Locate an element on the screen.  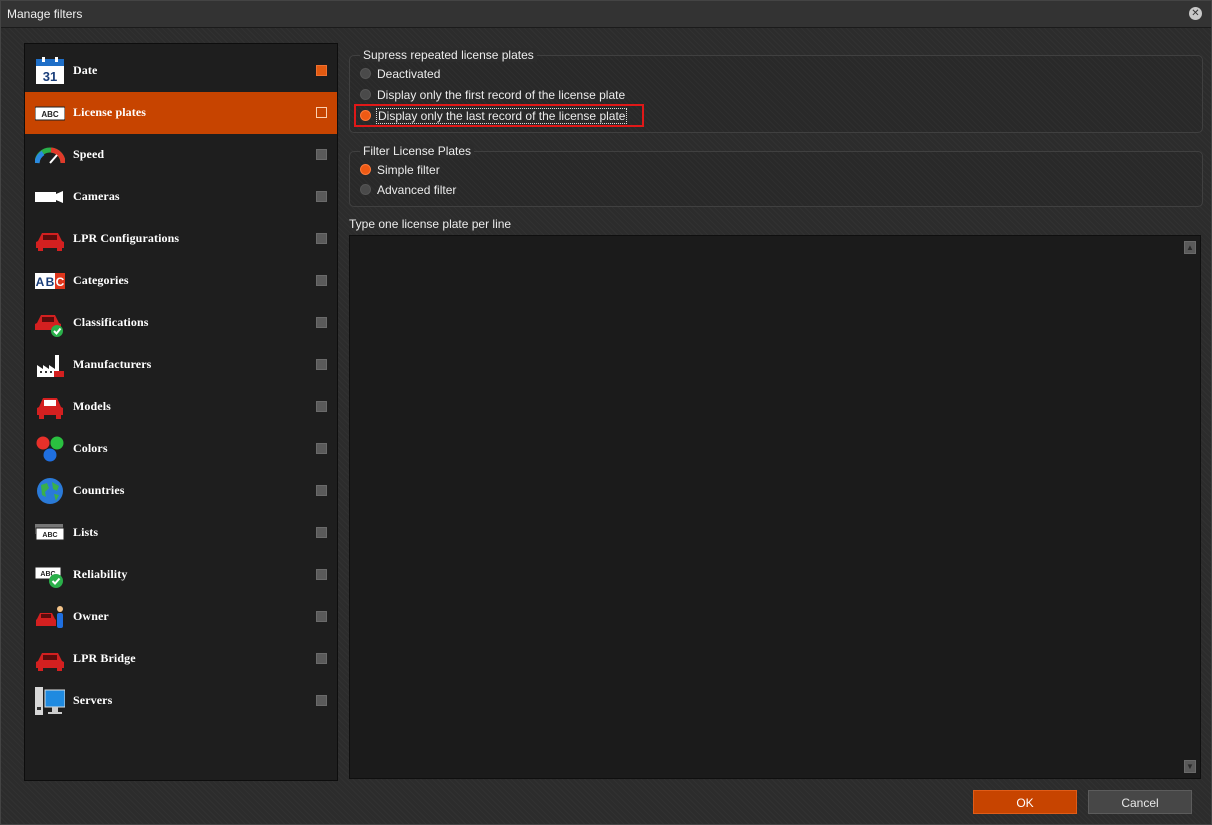
sidebar-item-label: Colors is located at coordinates (90, 448).